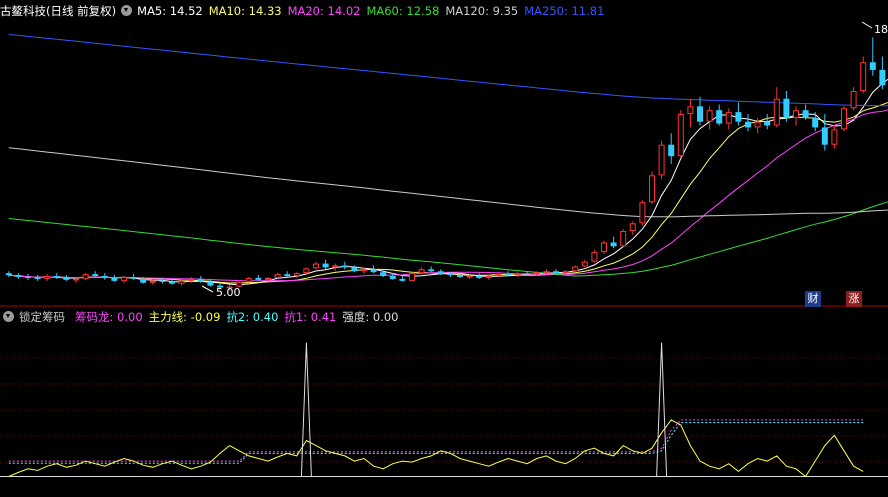  What do you see at coordinates (170, 11) in the screenshot?
I see `ma-legend-item: MA5: 14.52` at bounding box center [170, 11].